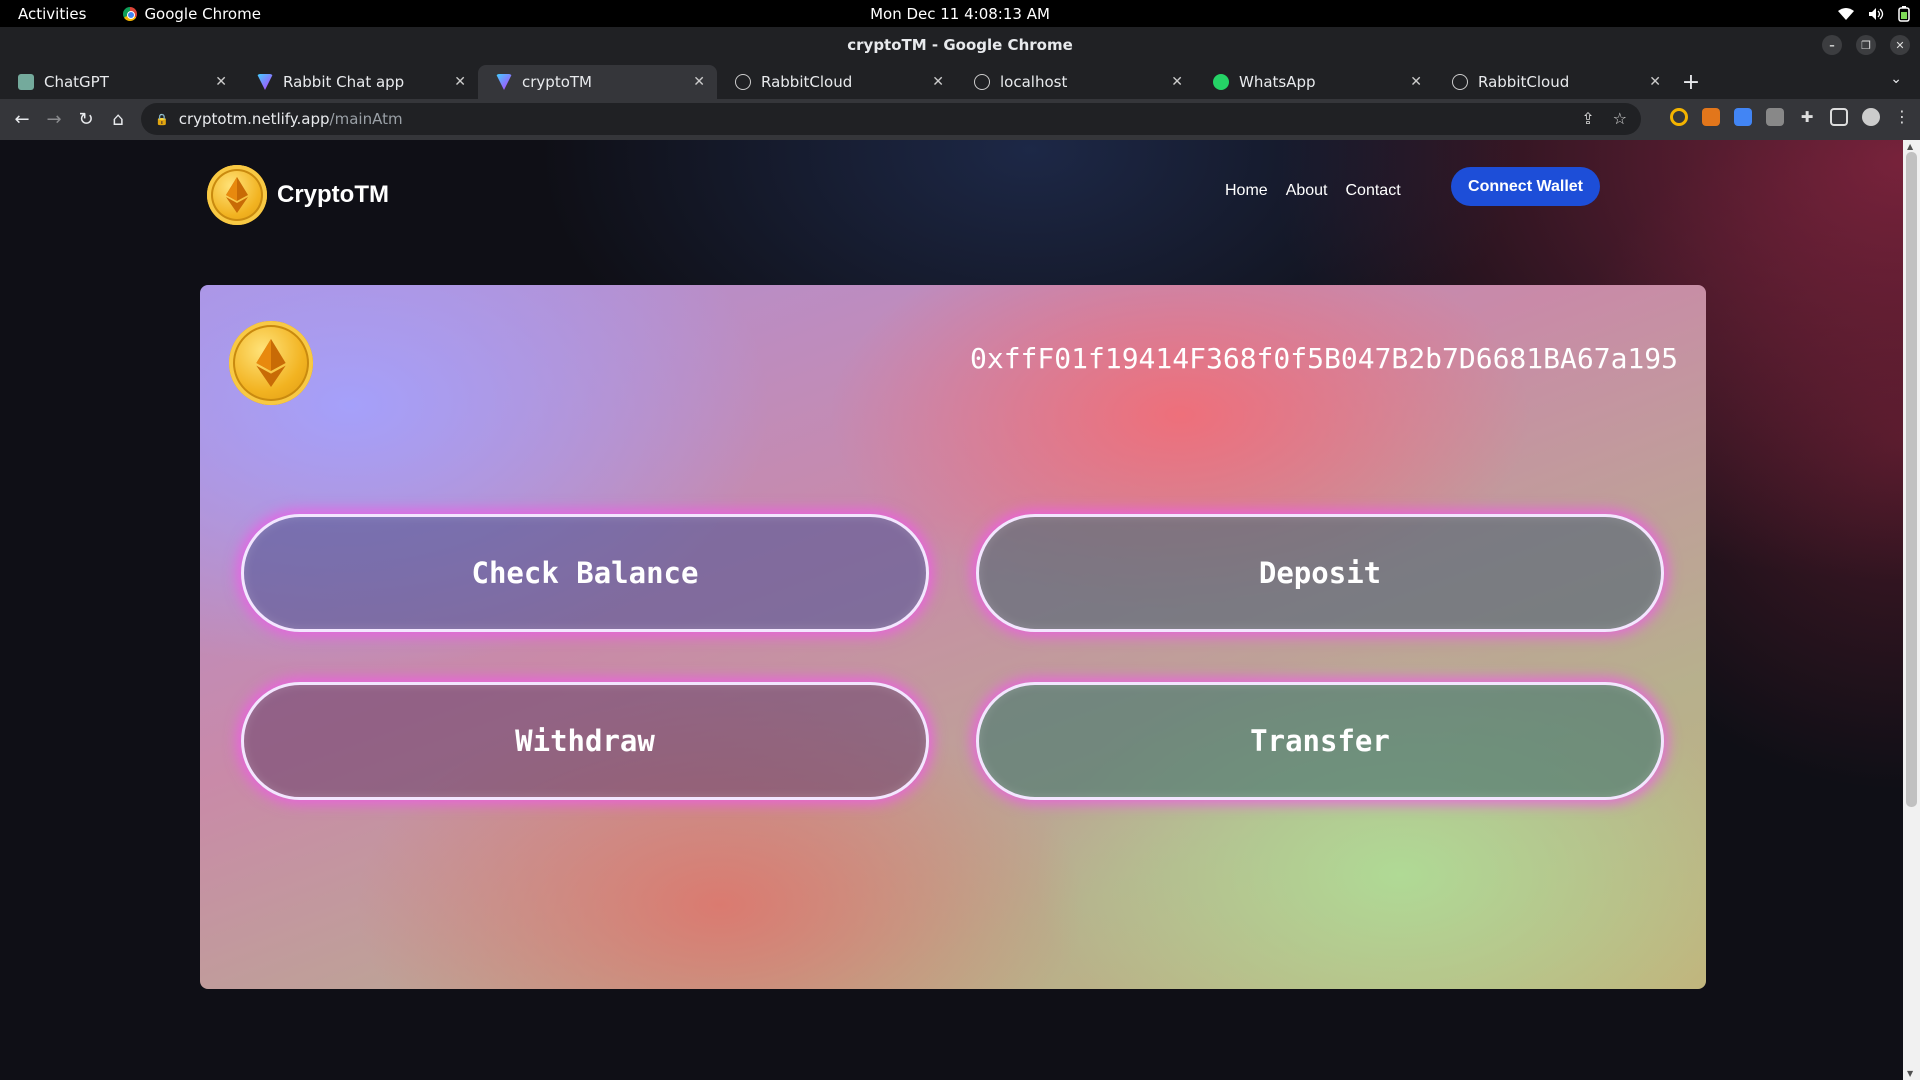  What do you see at coordinates (1034, 82) in the screenshot?
I see `tab-label: localhost` at bounding box center [1034, 82].